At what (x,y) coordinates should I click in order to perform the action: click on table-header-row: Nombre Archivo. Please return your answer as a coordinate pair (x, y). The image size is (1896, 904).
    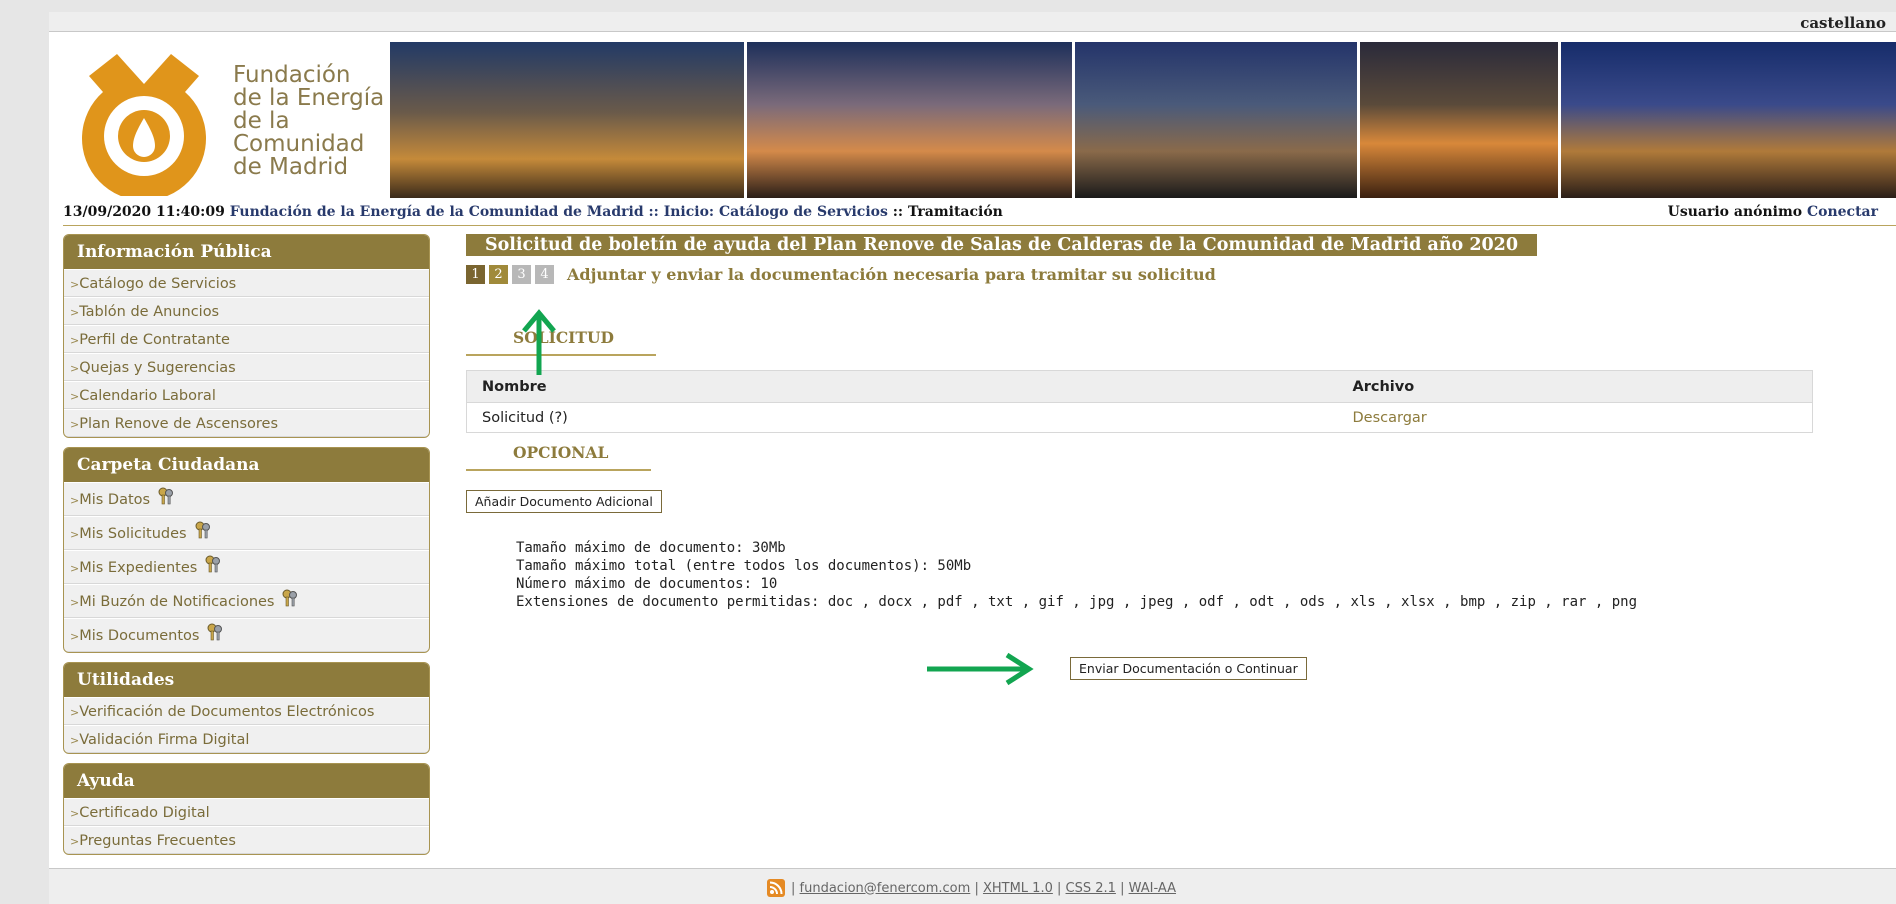
    Looking at the image, I should click on (1139, 386).